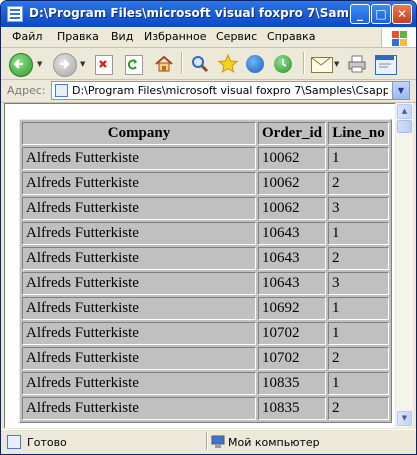 The width and height of the screenshot is (417, 455). Describe the element at coordinates (139, 133) in the screenshot. I see `column-header-company: Company` at that location.